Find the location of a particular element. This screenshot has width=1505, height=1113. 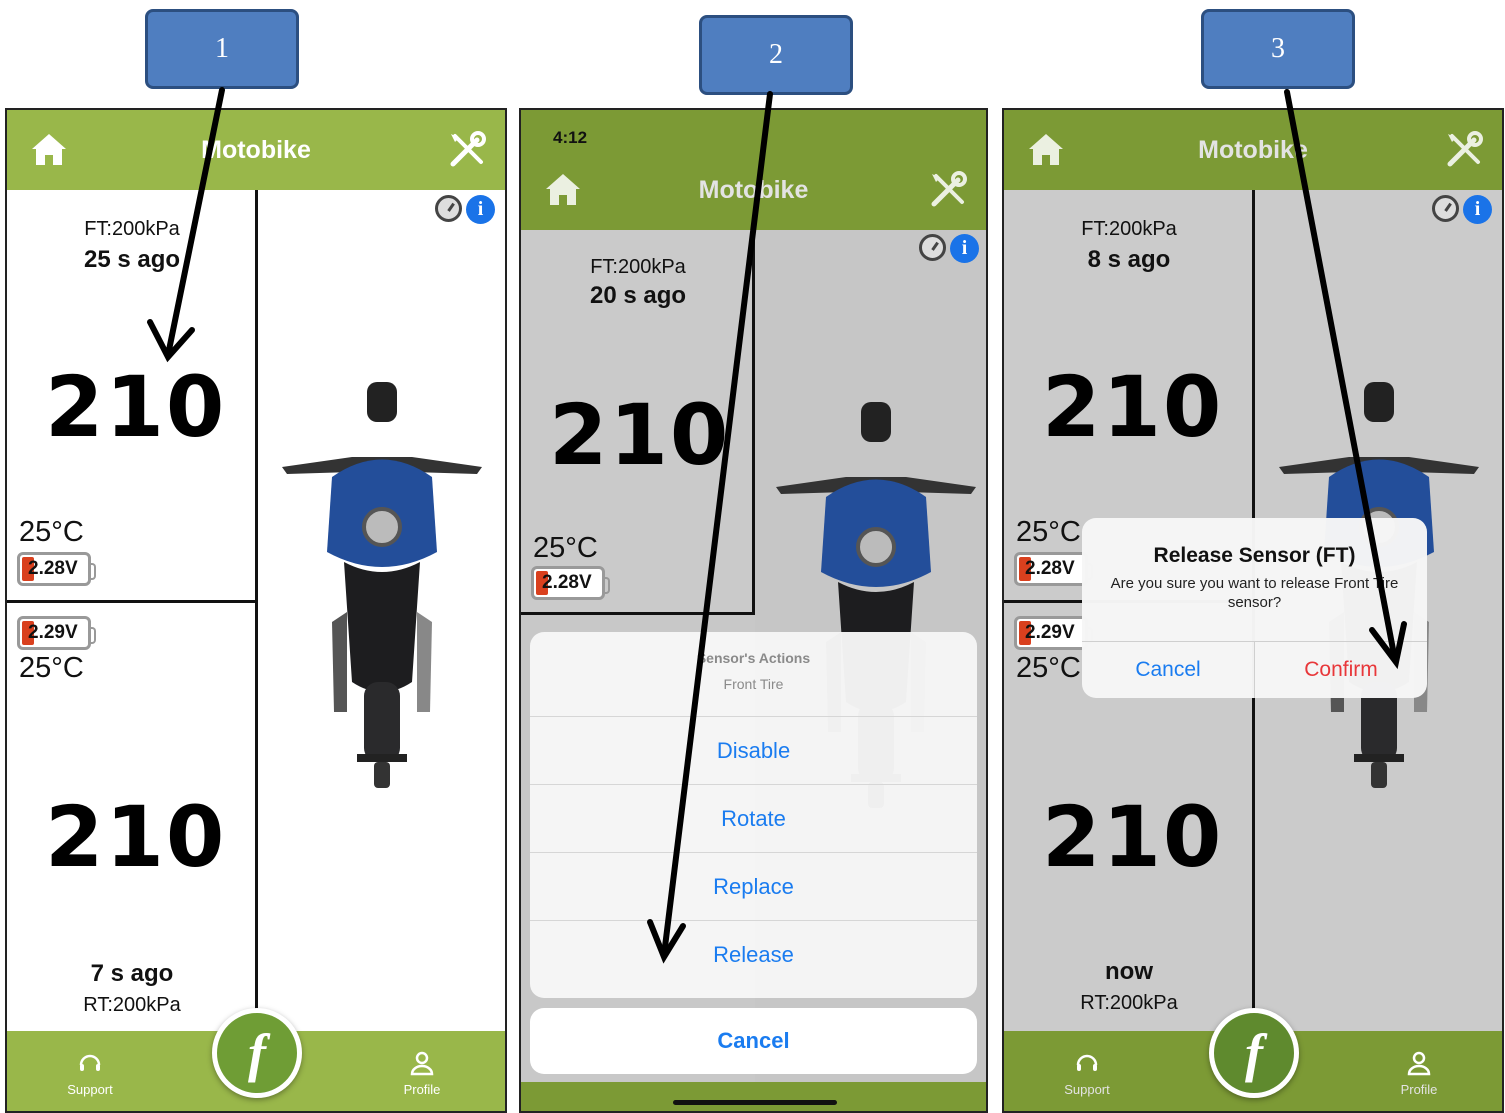

step-number: 3 is located at coordinates (1278, 48).